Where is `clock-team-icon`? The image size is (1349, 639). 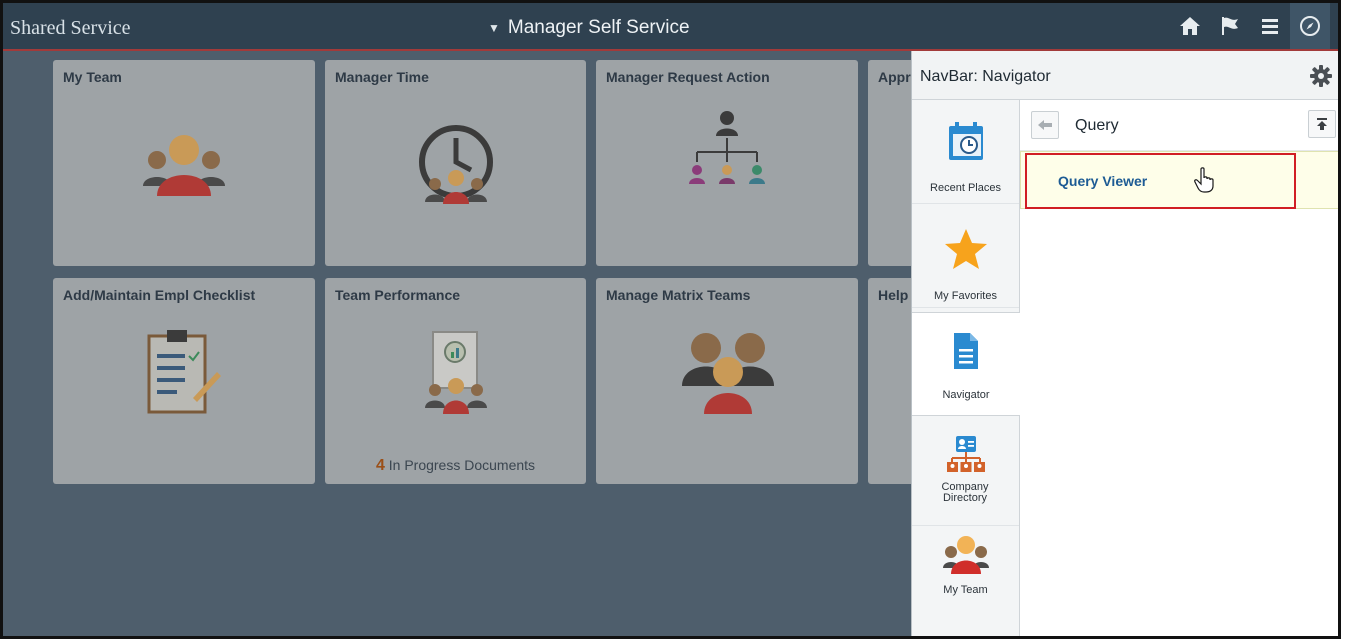
clock-team-icon is located at coordinates (456, 164).